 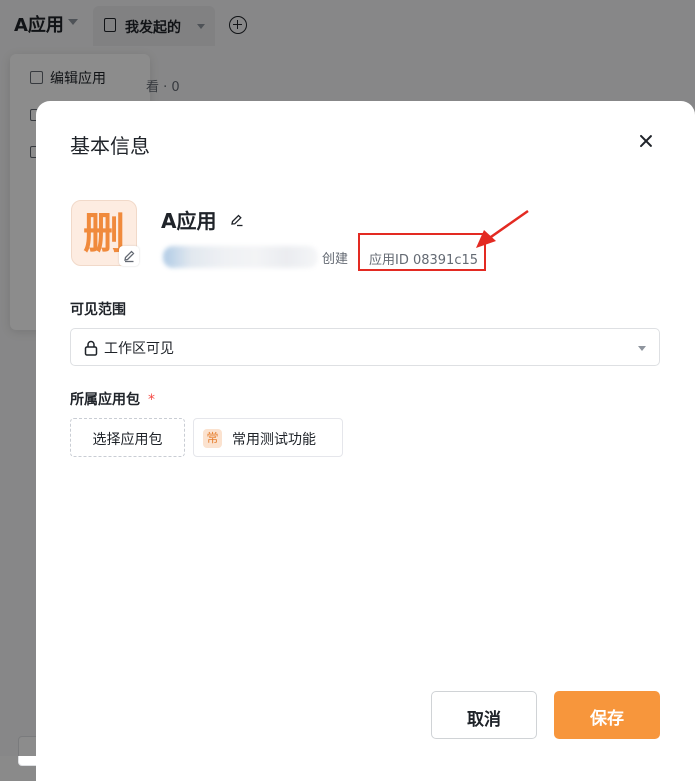 I want to click on select-package-label: 选择应用包, so click(x=127, y=440).